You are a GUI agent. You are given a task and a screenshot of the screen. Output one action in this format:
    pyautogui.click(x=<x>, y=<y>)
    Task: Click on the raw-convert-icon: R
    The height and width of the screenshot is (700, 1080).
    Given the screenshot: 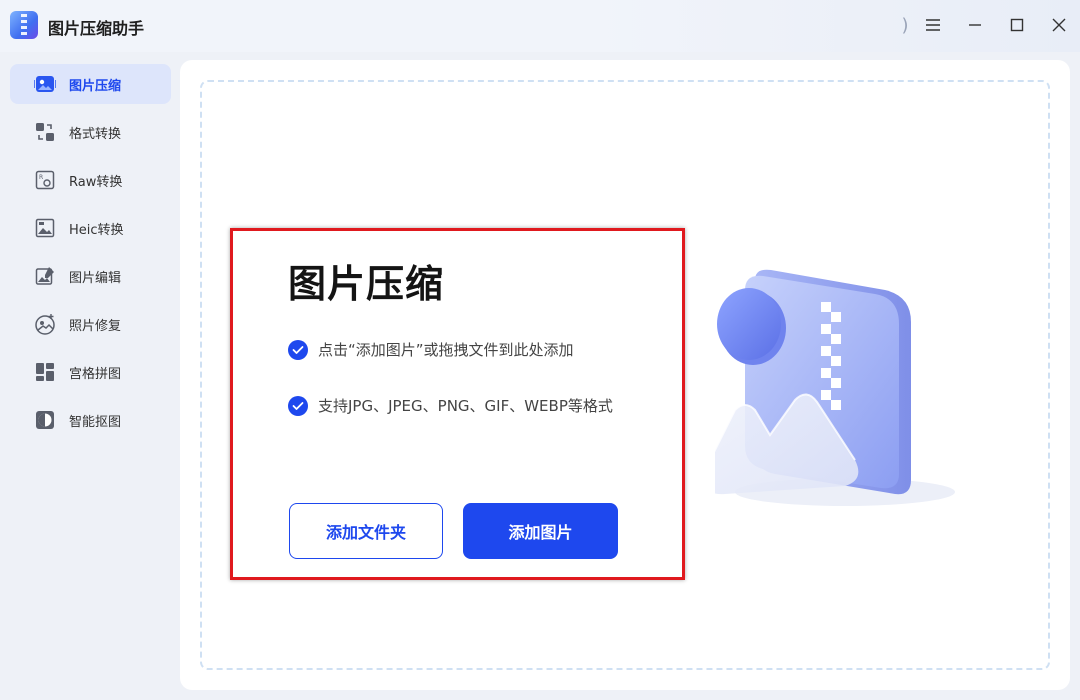 What is the action you would take?
    pyautogui.click(x=45, y=180)
    